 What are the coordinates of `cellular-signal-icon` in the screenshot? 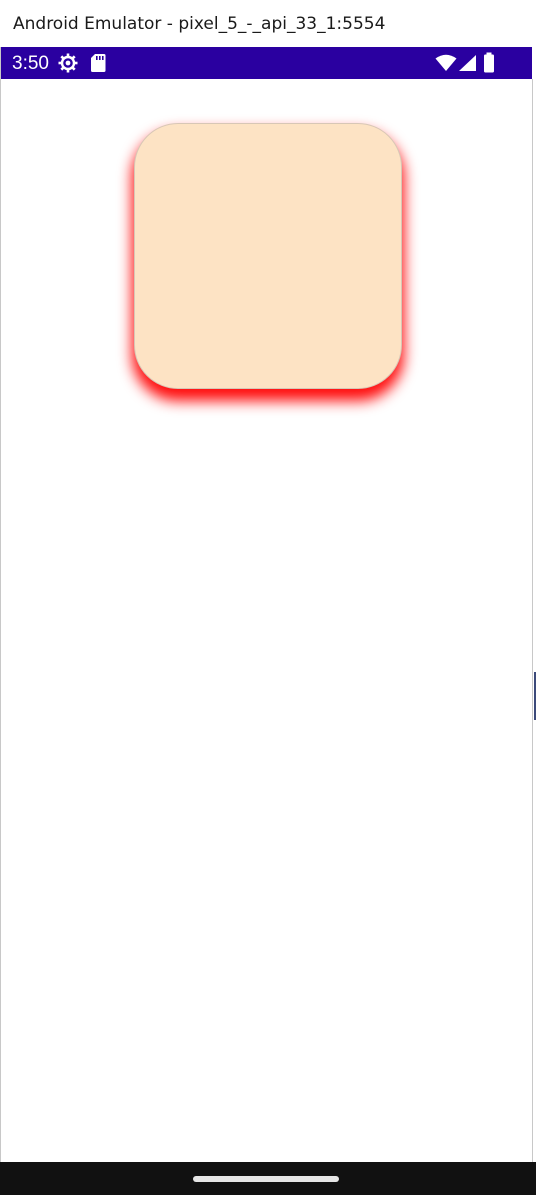 It's located at (467, 65).